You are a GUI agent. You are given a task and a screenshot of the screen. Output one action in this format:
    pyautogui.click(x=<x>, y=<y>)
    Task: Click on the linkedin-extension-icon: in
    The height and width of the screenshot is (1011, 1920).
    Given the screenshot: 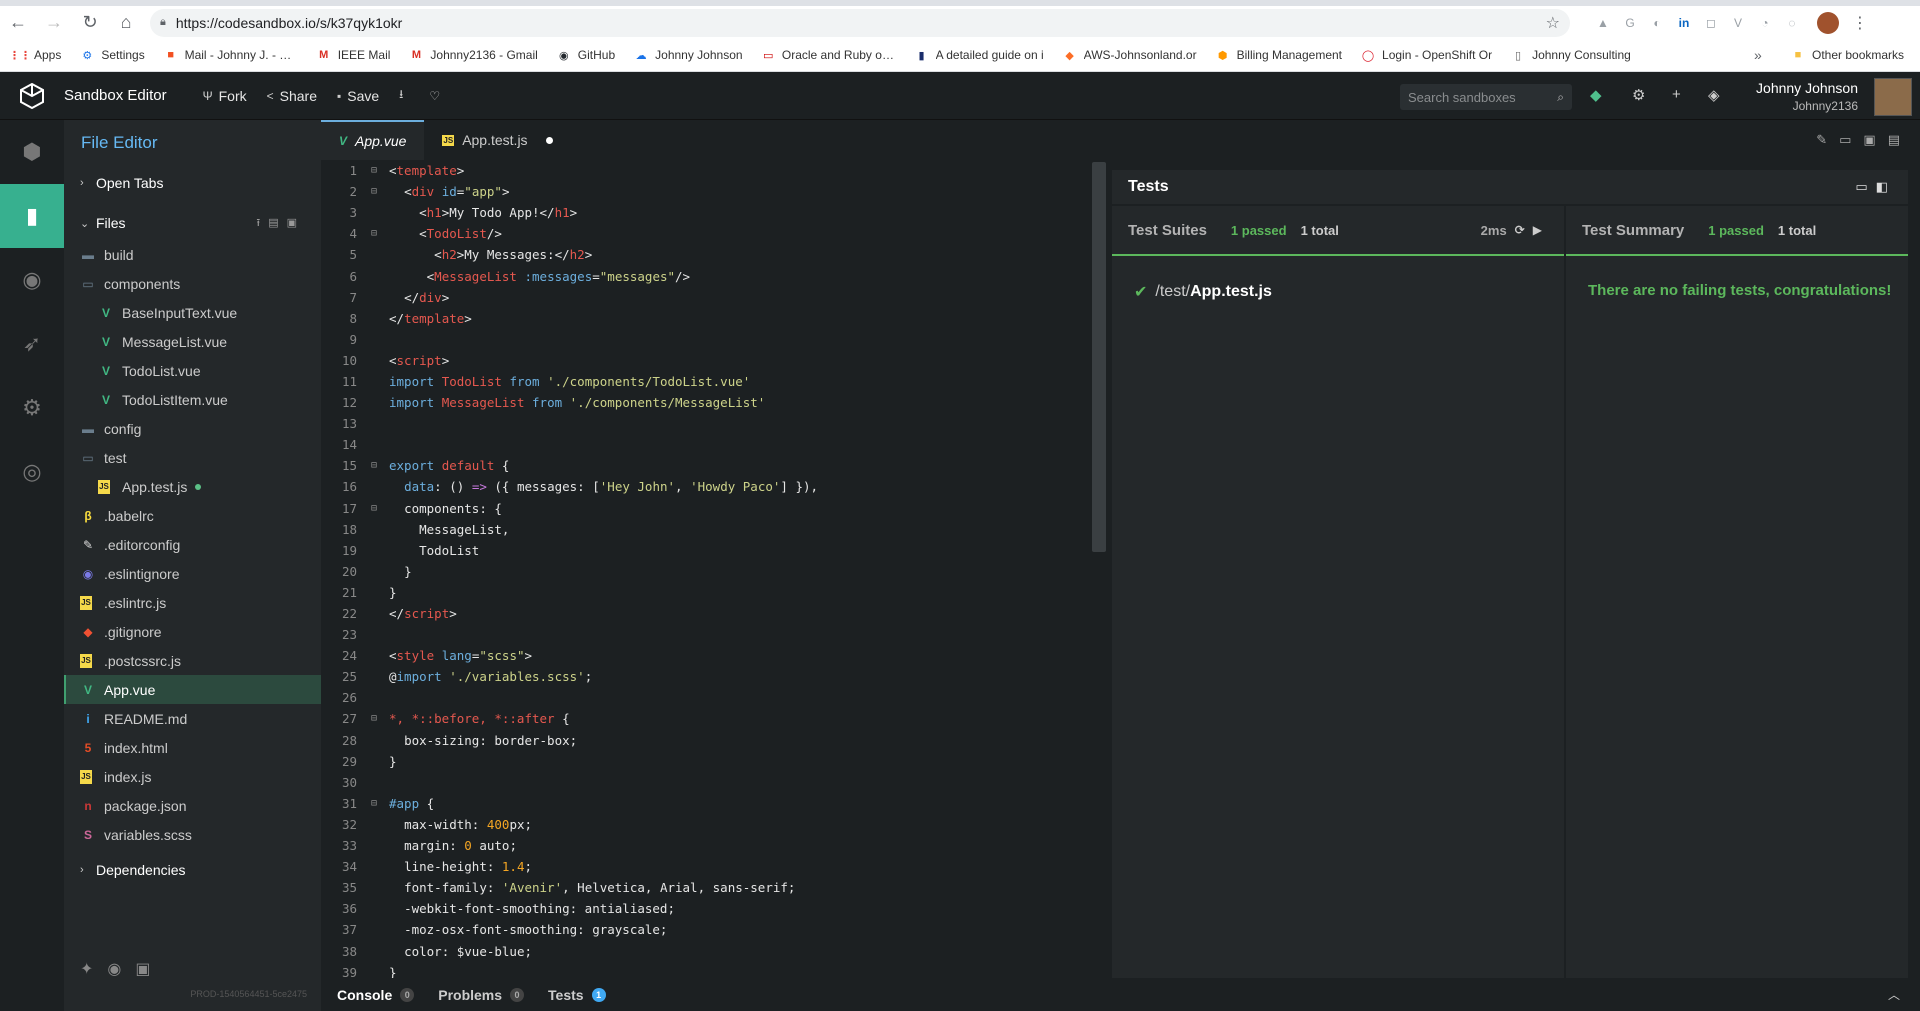 What is the action you would take?
    pyautogui.click(x=1684, y=23)
    